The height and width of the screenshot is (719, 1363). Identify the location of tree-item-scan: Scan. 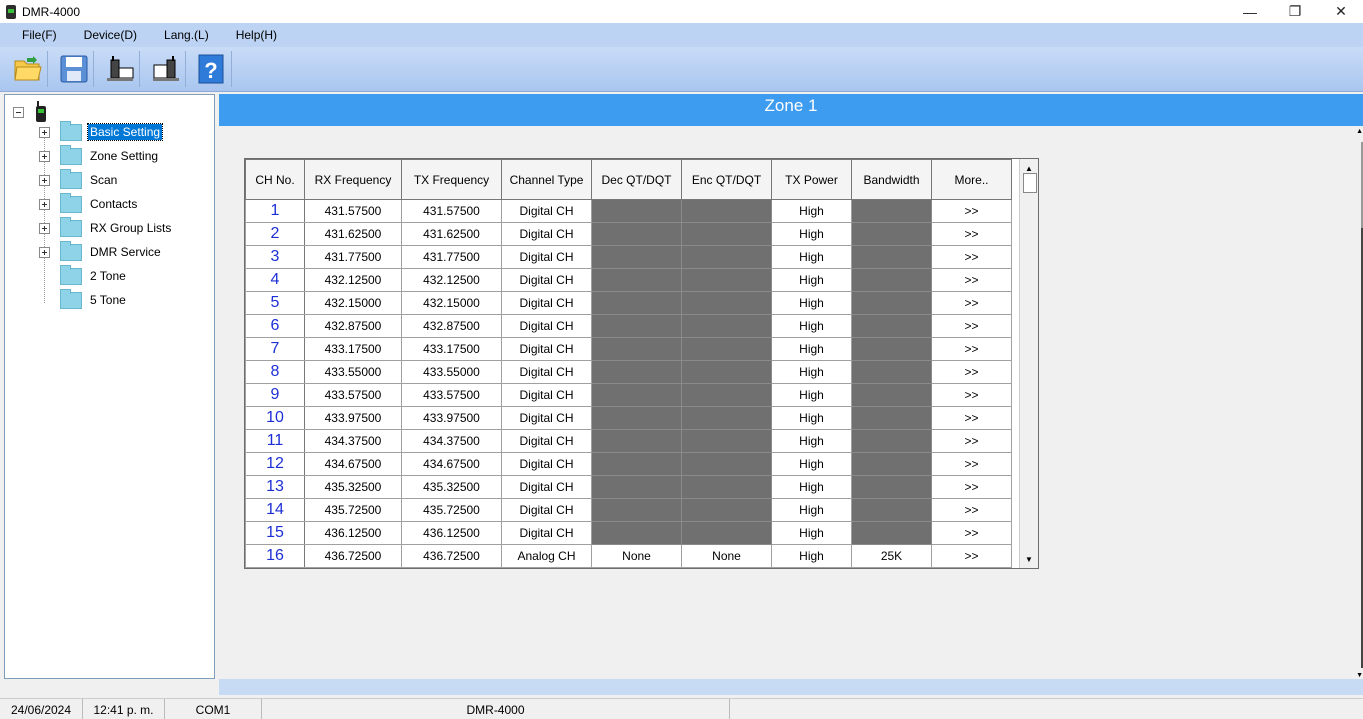
(79, 179).